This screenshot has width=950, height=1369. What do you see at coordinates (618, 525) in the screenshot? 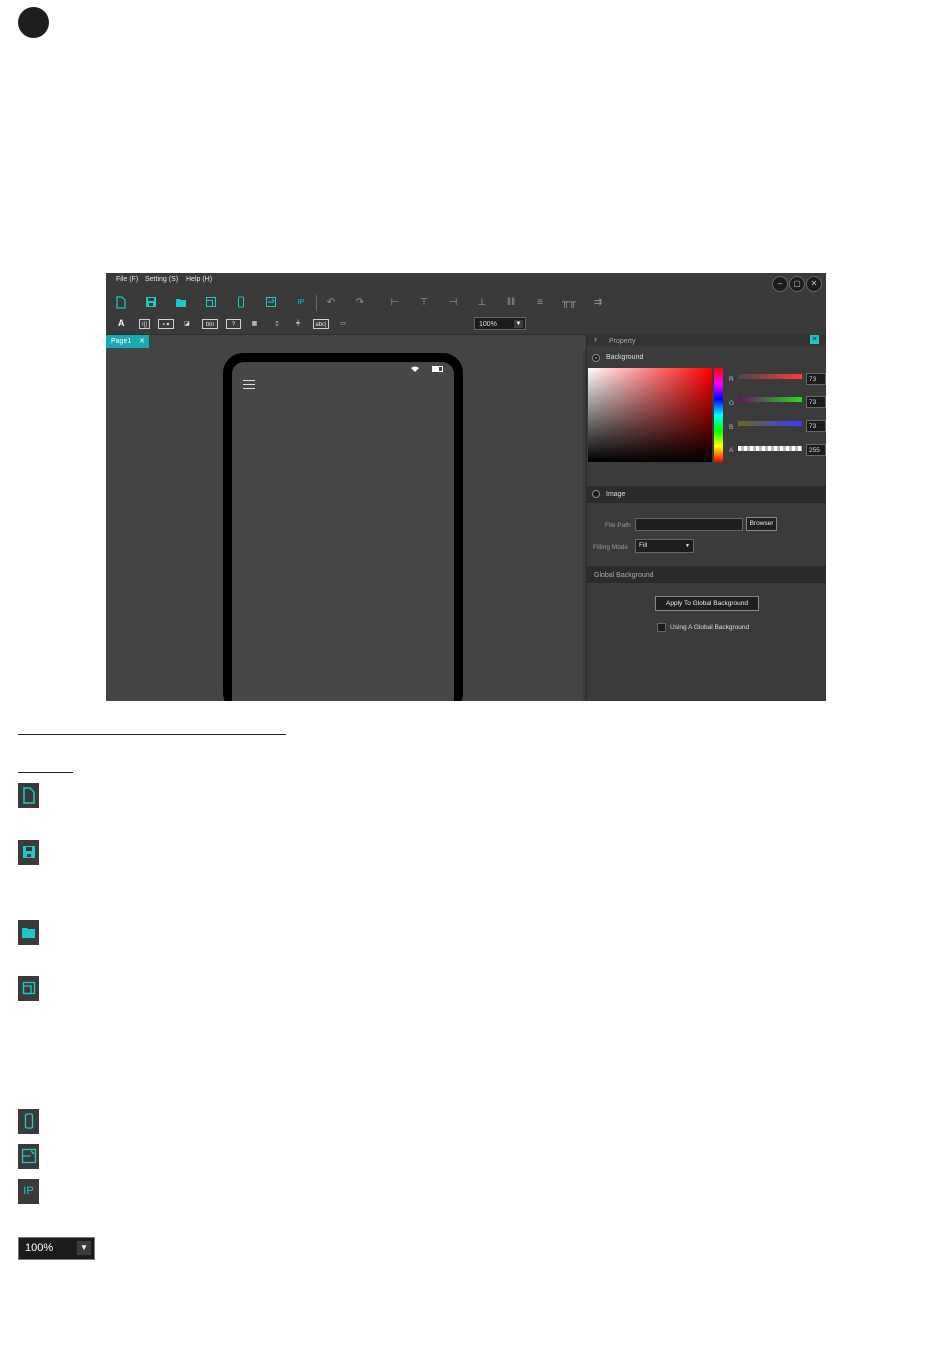
I see `file-path-label: File Path` at bounding box center [618, 525].